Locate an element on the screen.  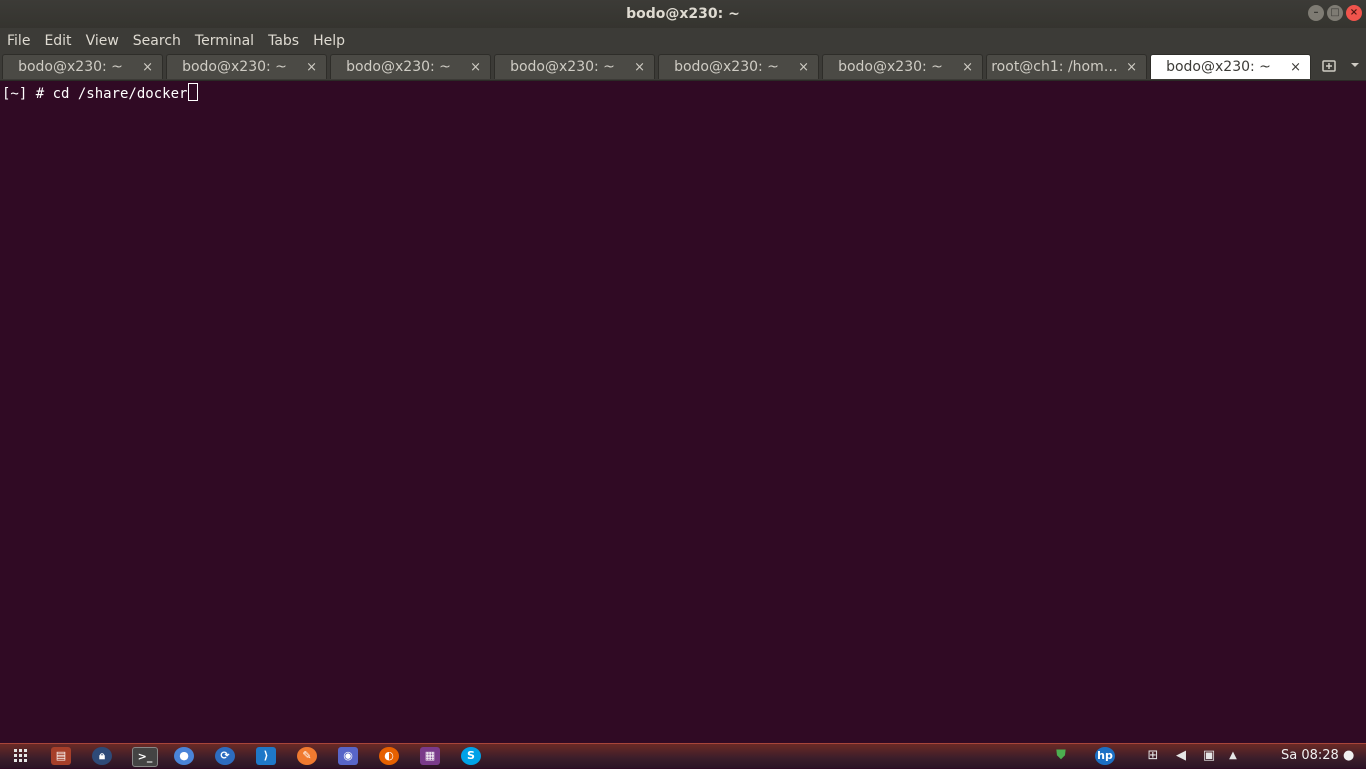
title-bar: bodo@x230: ~ – □ × is located at coordinates (683, 14).